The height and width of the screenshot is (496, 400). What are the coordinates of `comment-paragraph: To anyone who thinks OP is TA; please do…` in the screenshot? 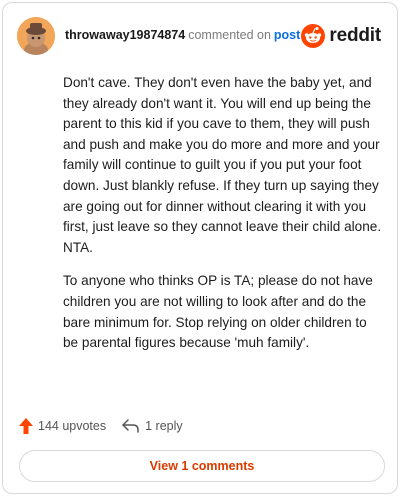 It's located at (218, 312).